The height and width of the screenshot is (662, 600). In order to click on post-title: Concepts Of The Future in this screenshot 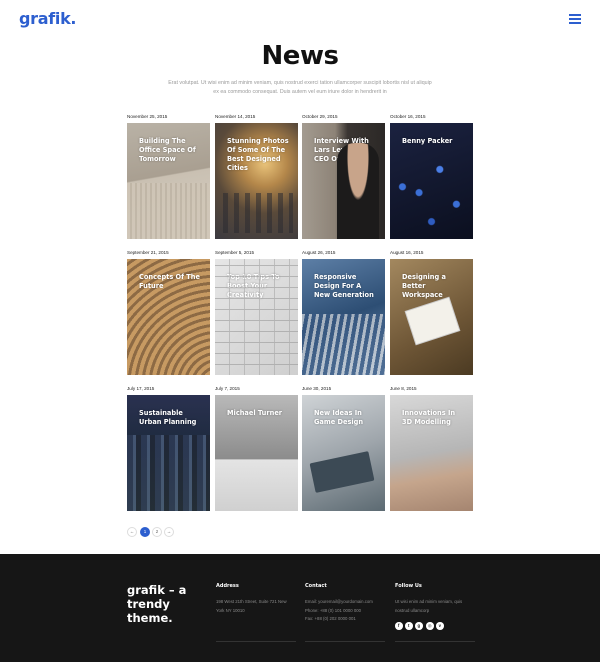, I will do `click(170, 282)`.